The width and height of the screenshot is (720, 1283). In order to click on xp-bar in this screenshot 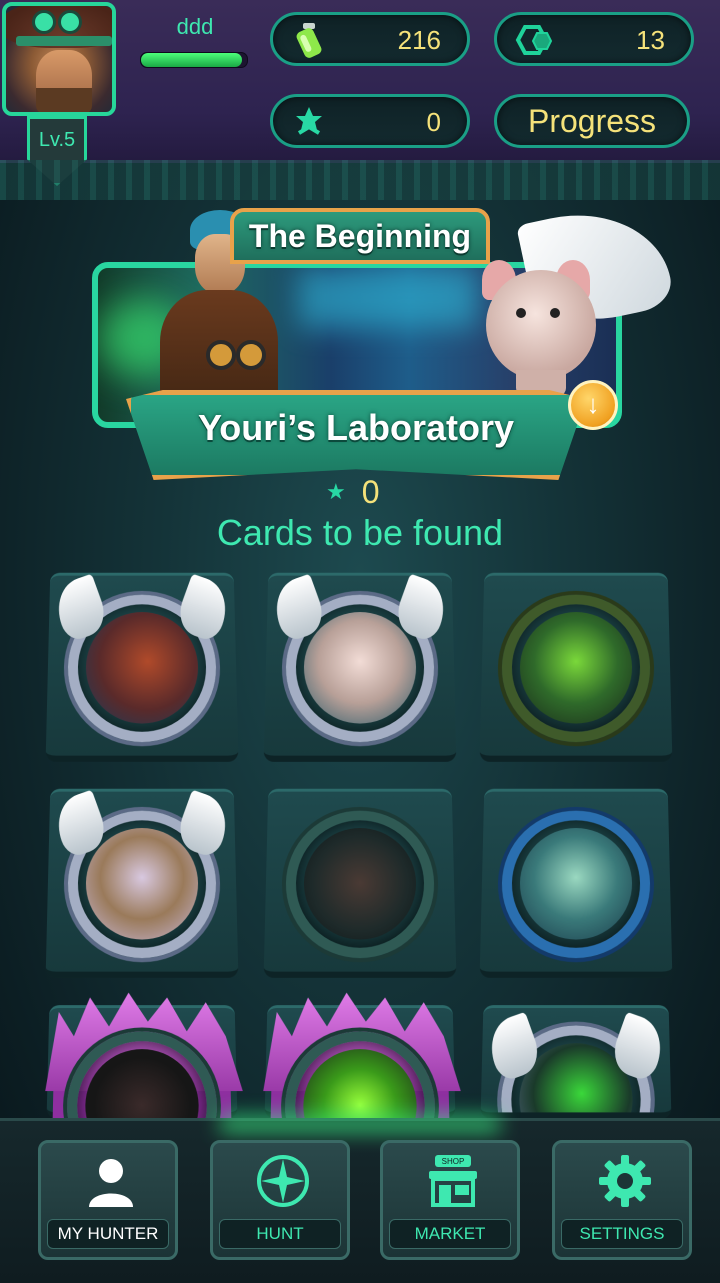, I will do `click(194, 60)`.